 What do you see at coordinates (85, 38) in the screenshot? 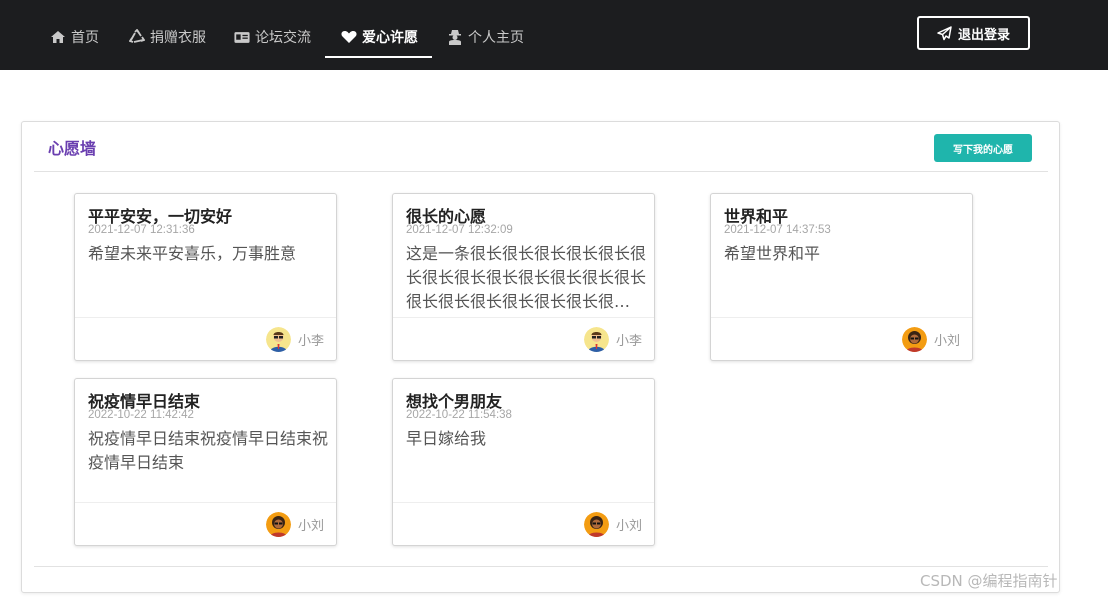
I see `nav-item-label: 首页` at bounding box center [85, 38].